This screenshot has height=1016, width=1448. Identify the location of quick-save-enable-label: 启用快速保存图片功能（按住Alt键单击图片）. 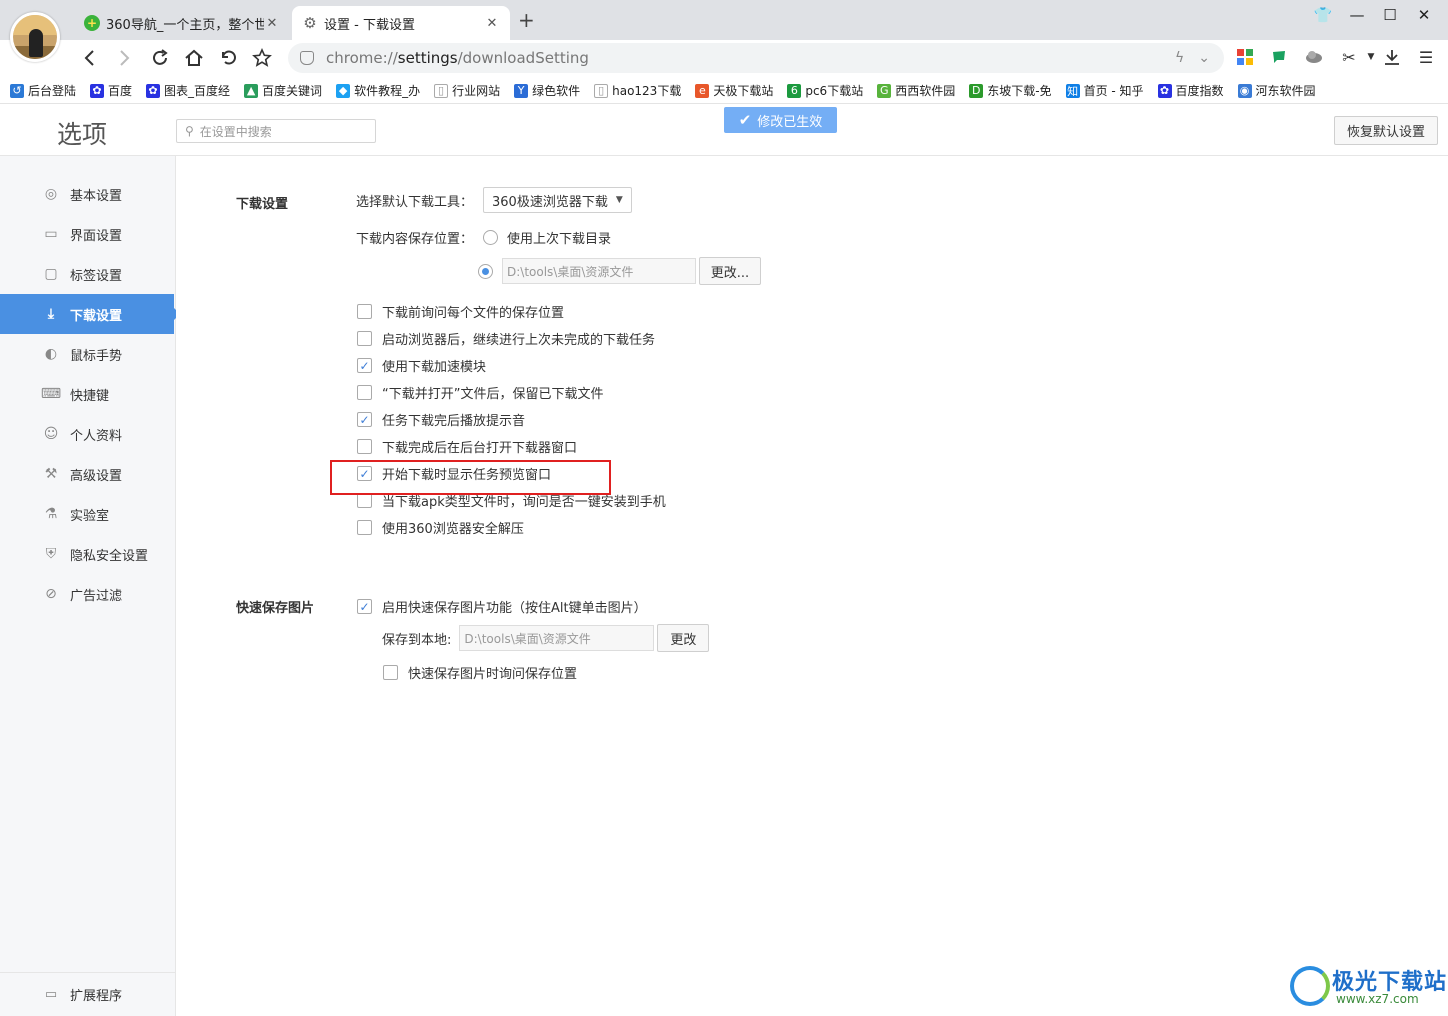
(514, 608).